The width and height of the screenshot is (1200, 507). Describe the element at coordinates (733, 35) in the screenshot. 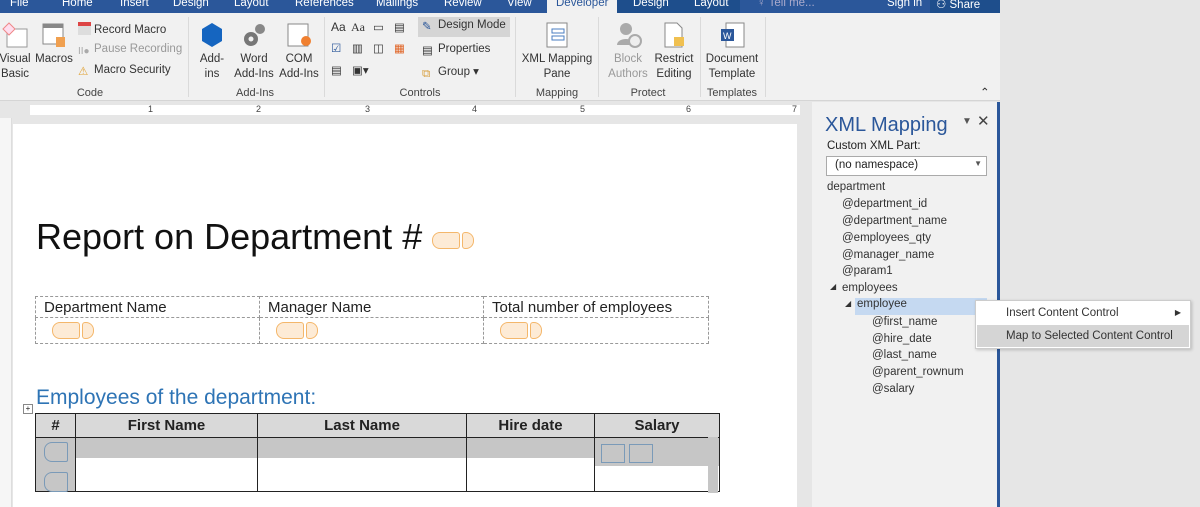

I see `word-document-icon: W` at that location.